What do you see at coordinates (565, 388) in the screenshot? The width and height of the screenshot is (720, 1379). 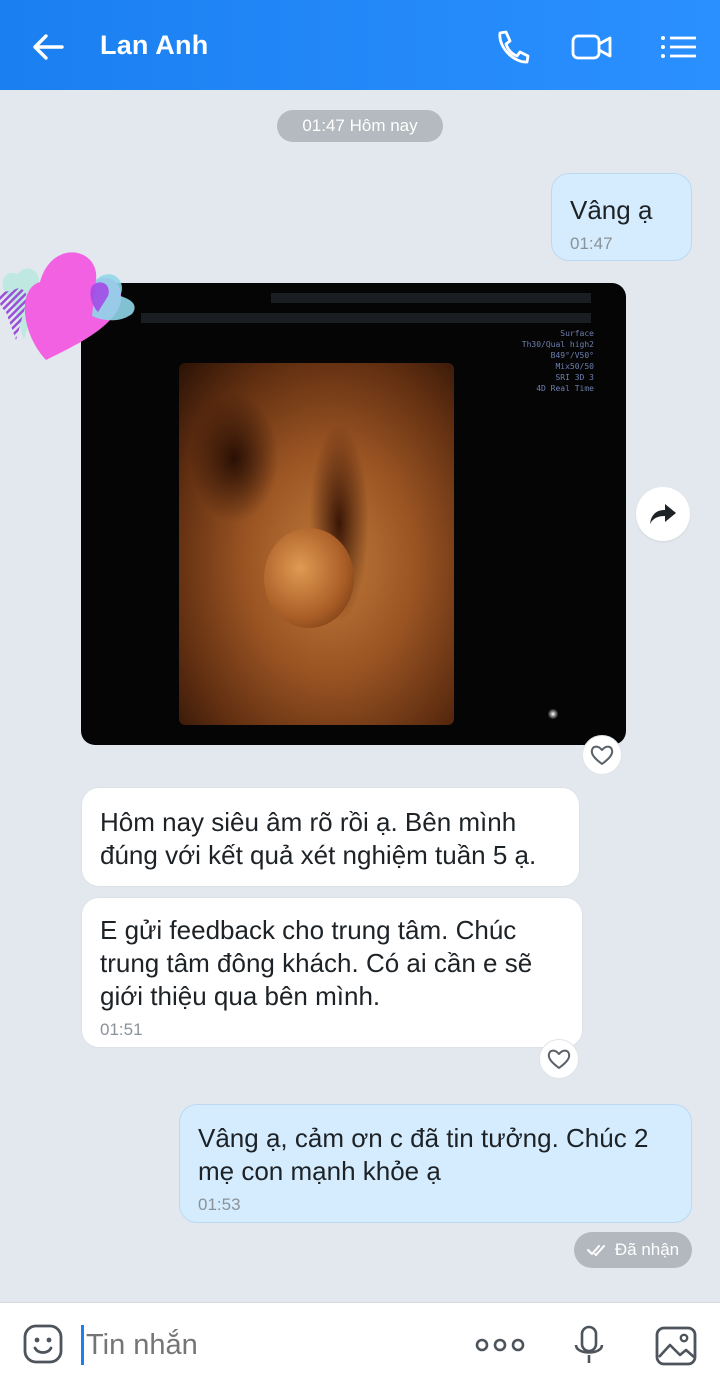 I see `overlay-line: 4D Real Time` at bounding box center [565, 388].